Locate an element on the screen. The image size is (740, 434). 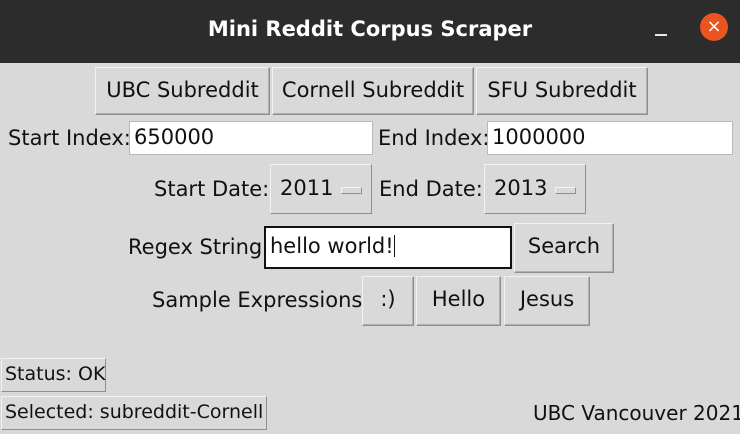
start-date-dropdown: 2011 is located at coordinates (321, 189).